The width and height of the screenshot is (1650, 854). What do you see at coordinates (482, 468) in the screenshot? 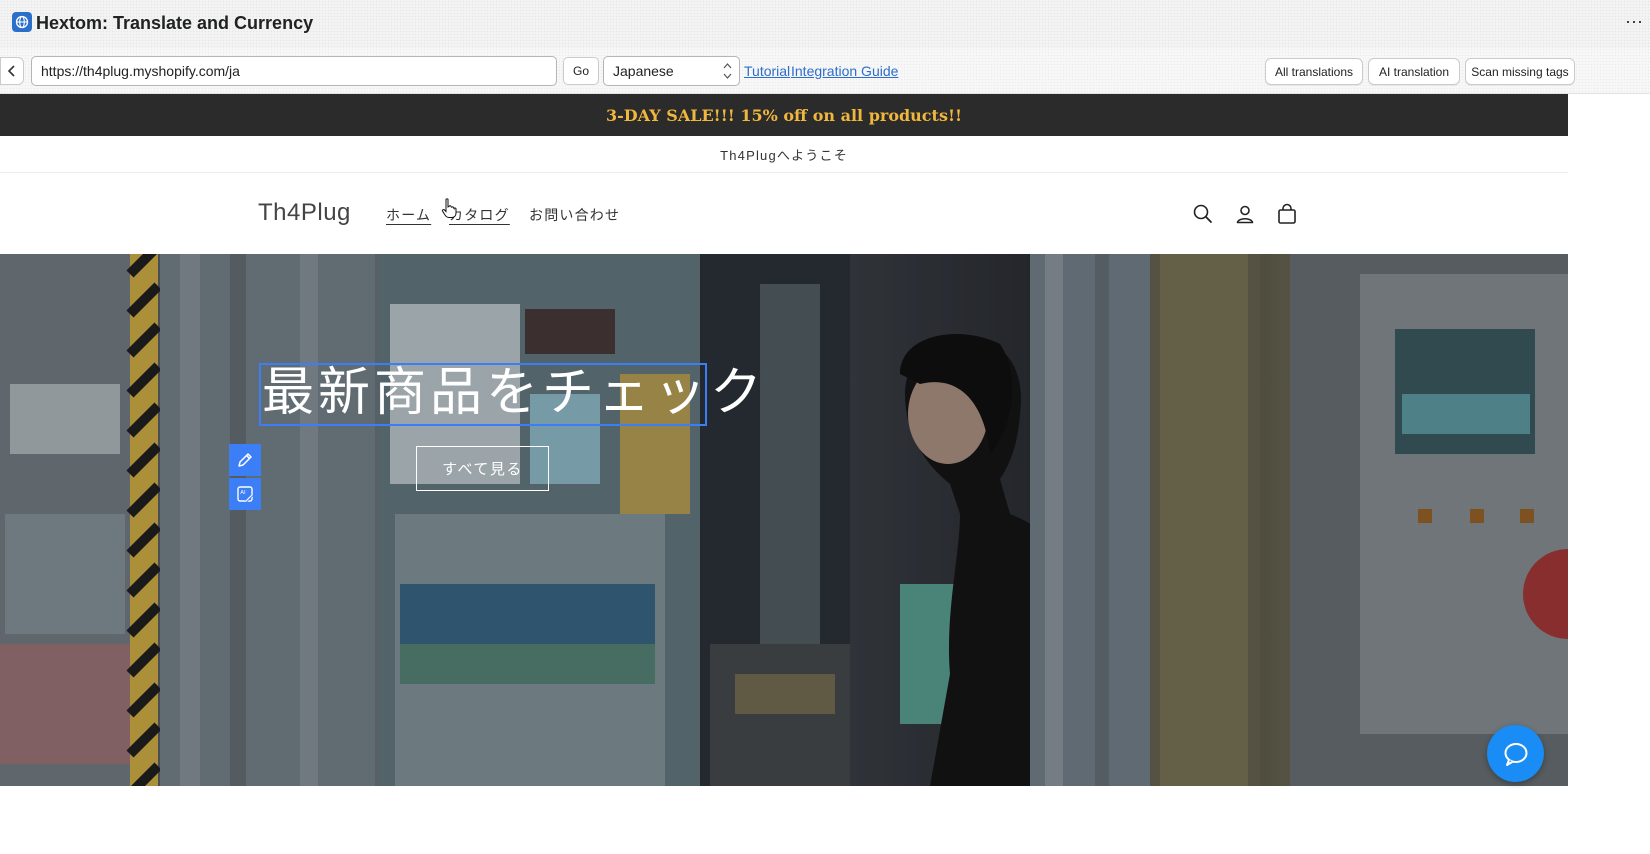
I see `view-all-button: すべて見る` at bounding box center [482, 468].